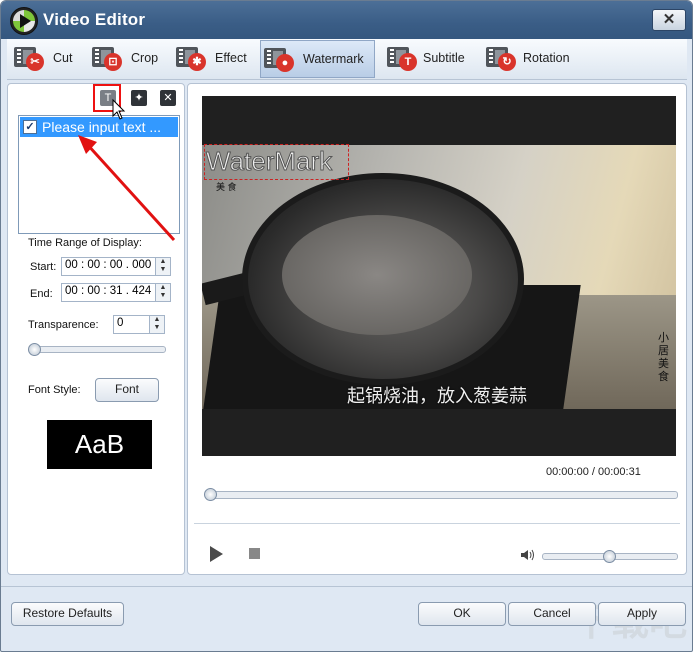  I want to click on total-time: 00:00:31, so click(619, 472).